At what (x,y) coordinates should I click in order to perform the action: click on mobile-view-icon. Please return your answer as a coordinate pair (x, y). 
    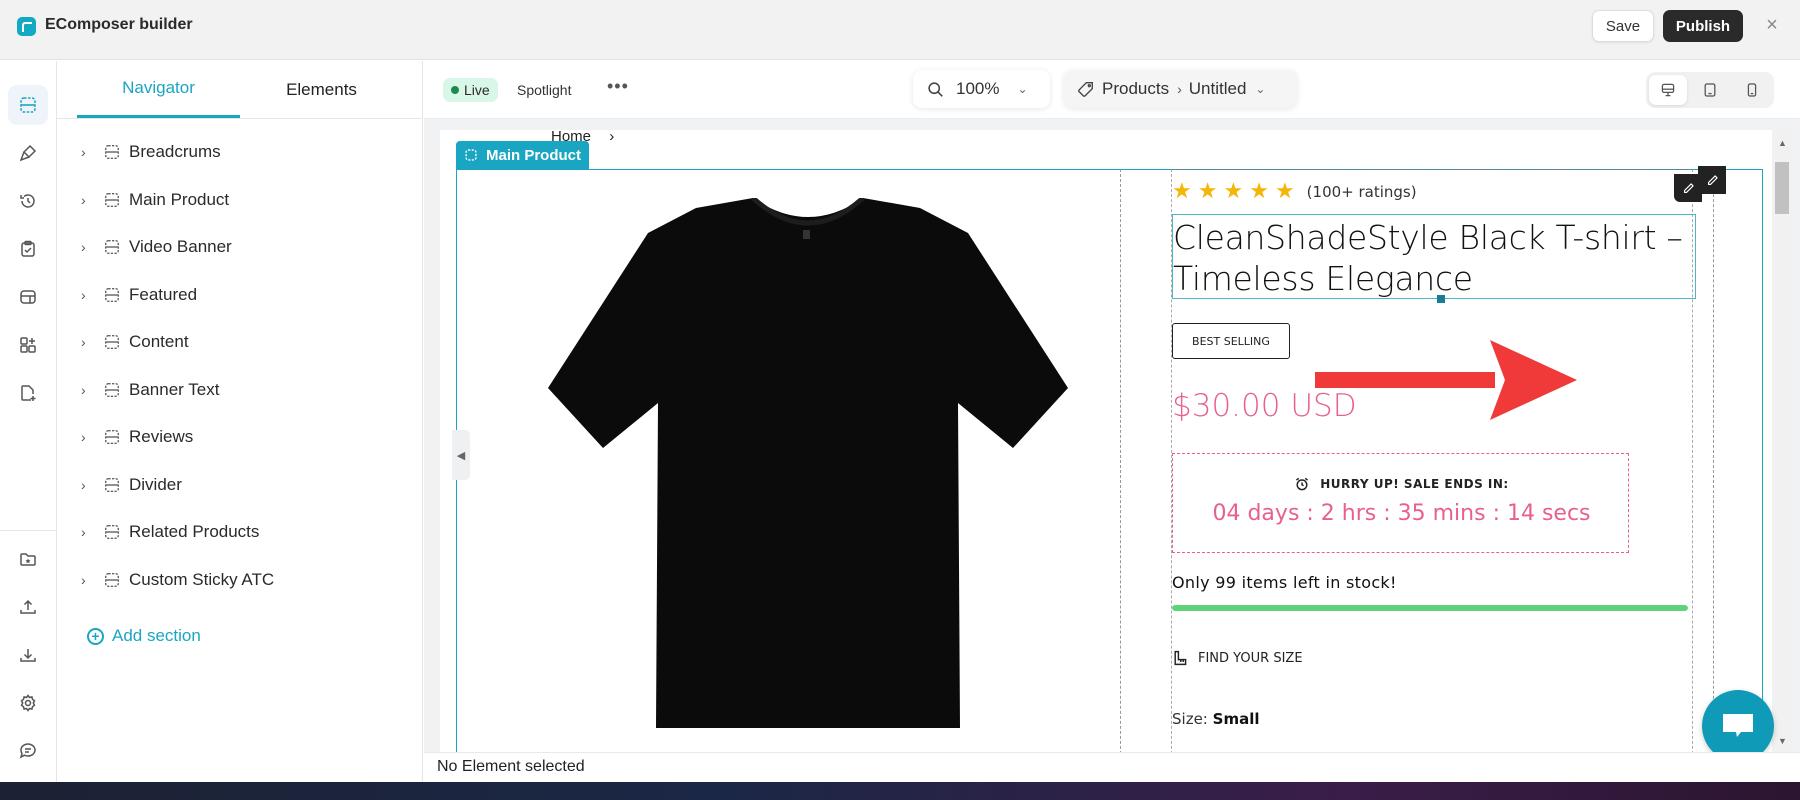
    Looking at the image, I should click on (1752, 90).